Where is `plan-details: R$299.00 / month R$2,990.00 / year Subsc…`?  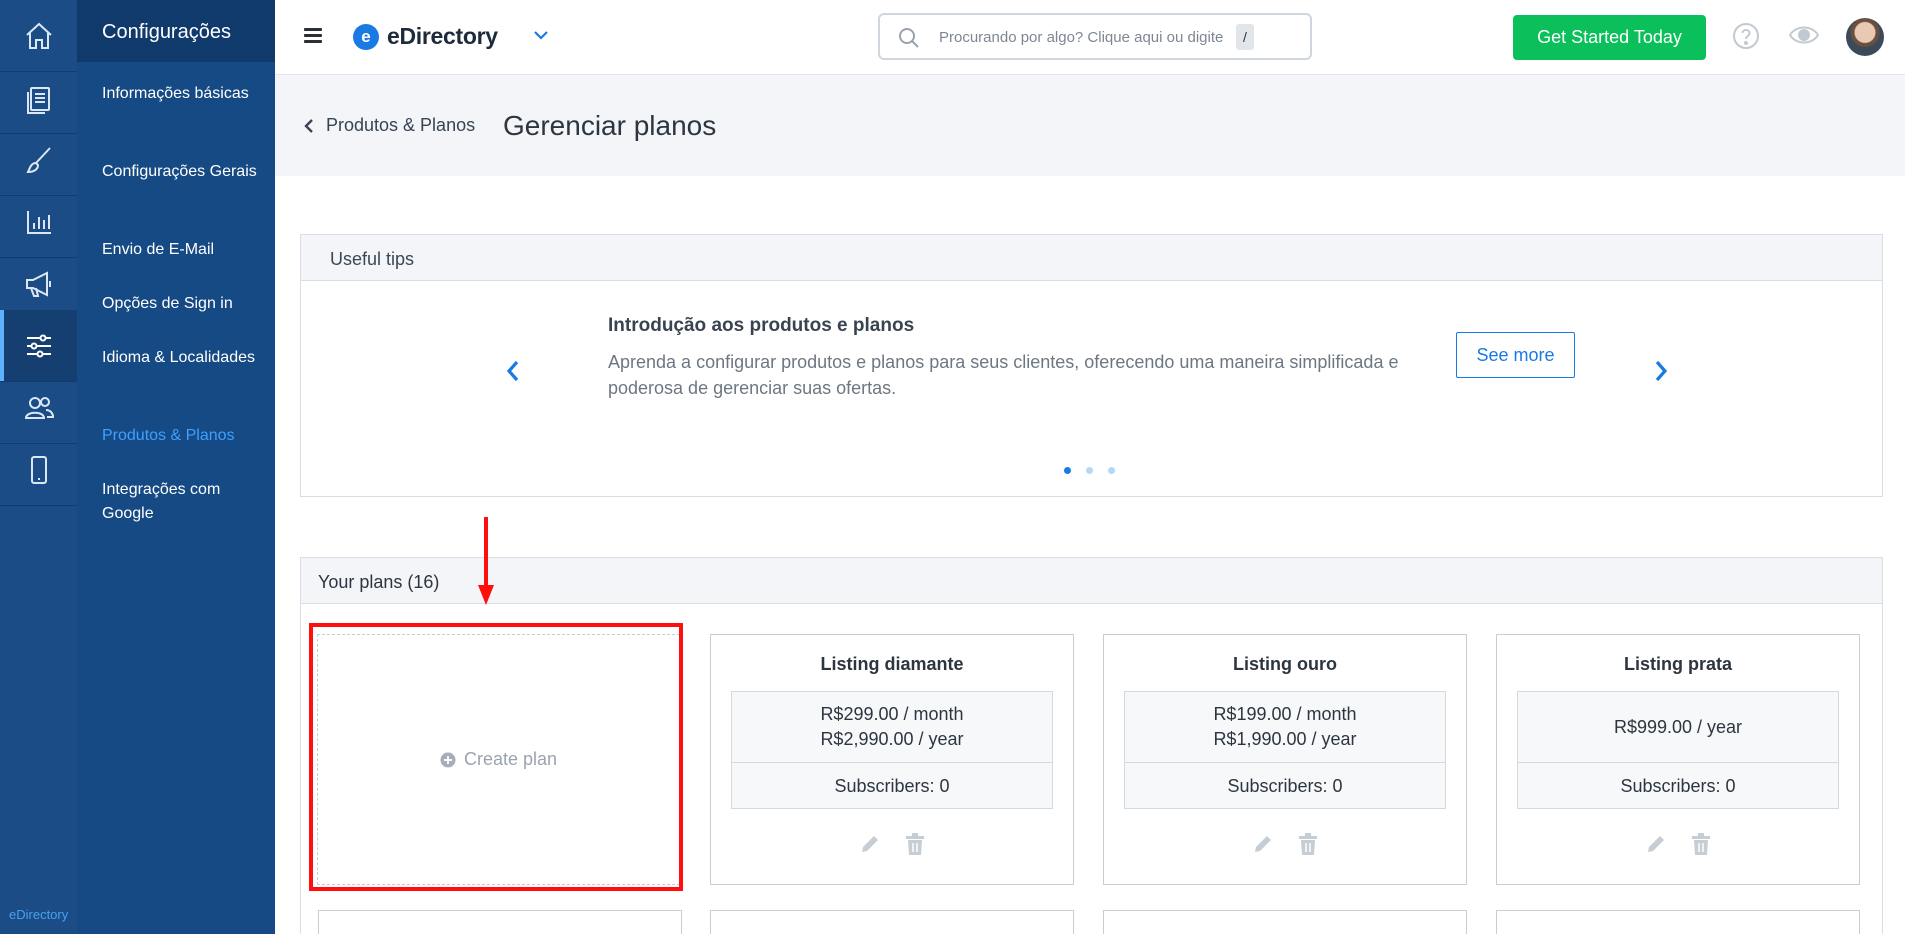 plan-details: R$299.00 / month R$2,990.00 / year Subsc… is located at coordinates (892, 750).